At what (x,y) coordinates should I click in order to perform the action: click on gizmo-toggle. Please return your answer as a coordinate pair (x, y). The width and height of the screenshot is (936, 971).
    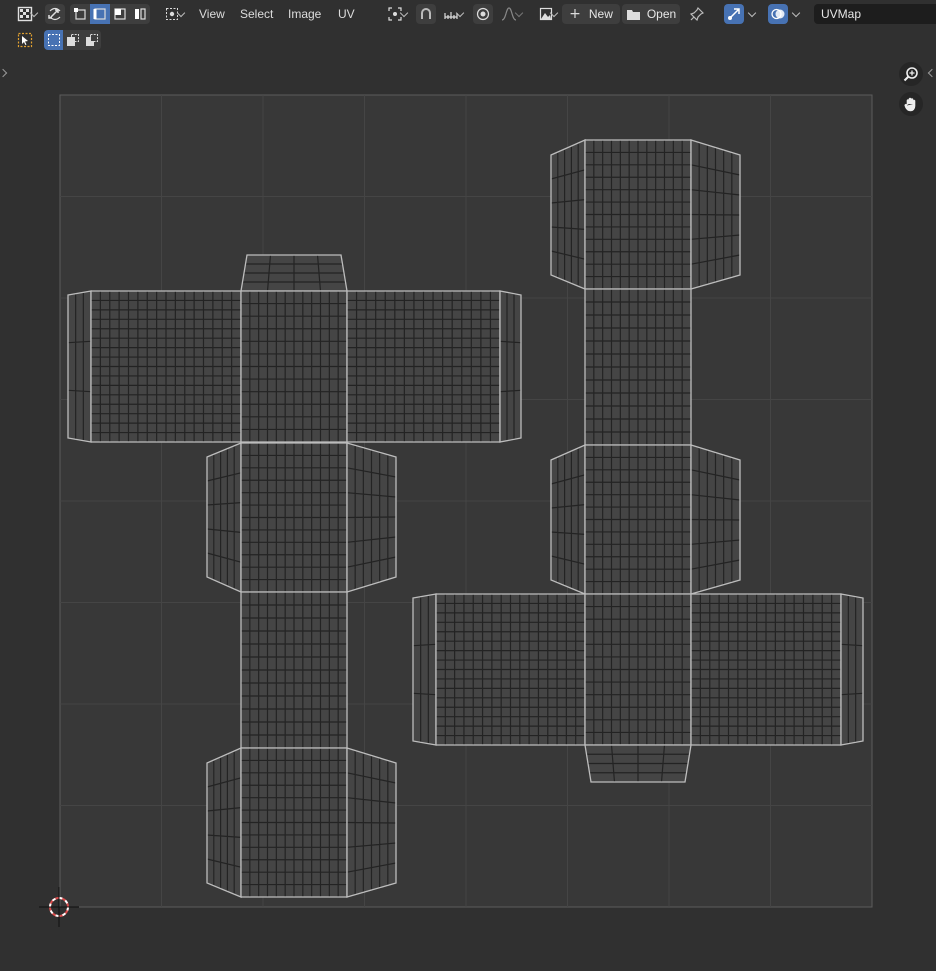
    Looking at the image, I should click on (734, 14).